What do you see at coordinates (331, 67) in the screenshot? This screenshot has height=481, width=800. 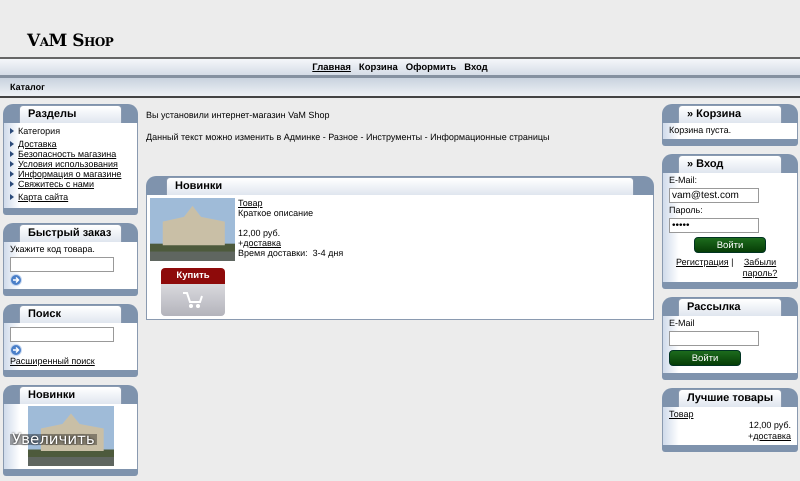 I see `nav-link: Главная` at bounding box center [331, 67].